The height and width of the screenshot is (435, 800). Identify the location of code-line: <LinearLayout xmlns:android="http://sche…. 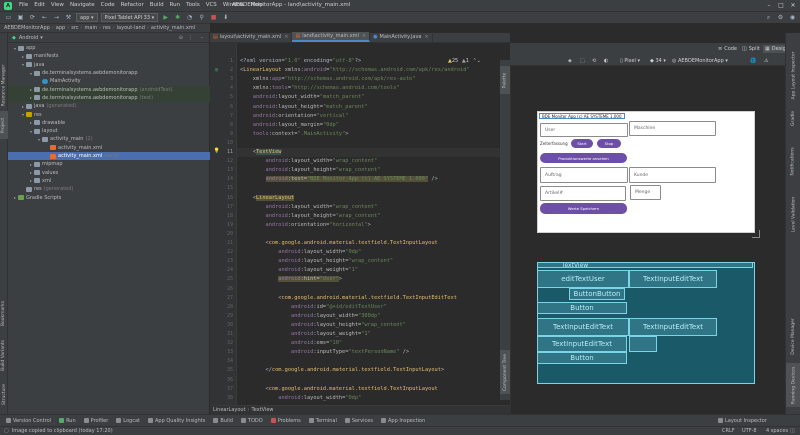
(355, 70).